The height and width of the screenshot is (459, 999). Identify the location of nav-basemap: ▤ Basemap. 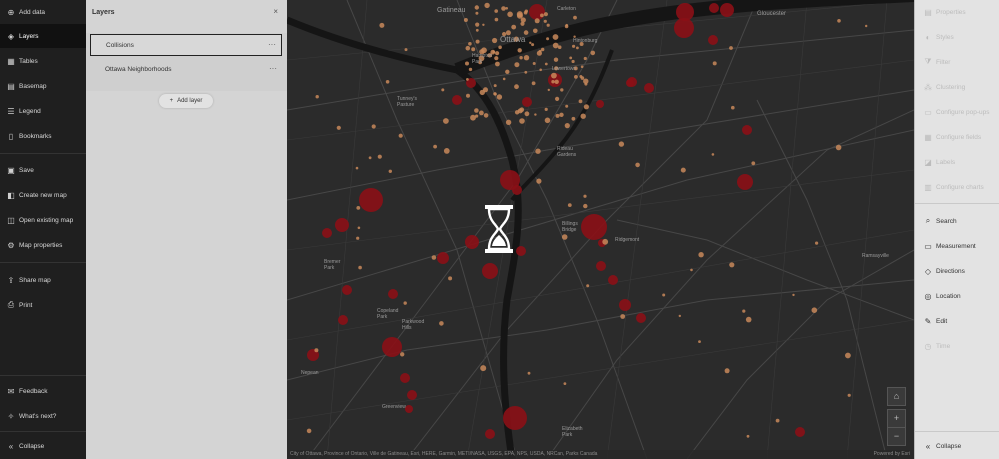
(43, 86).